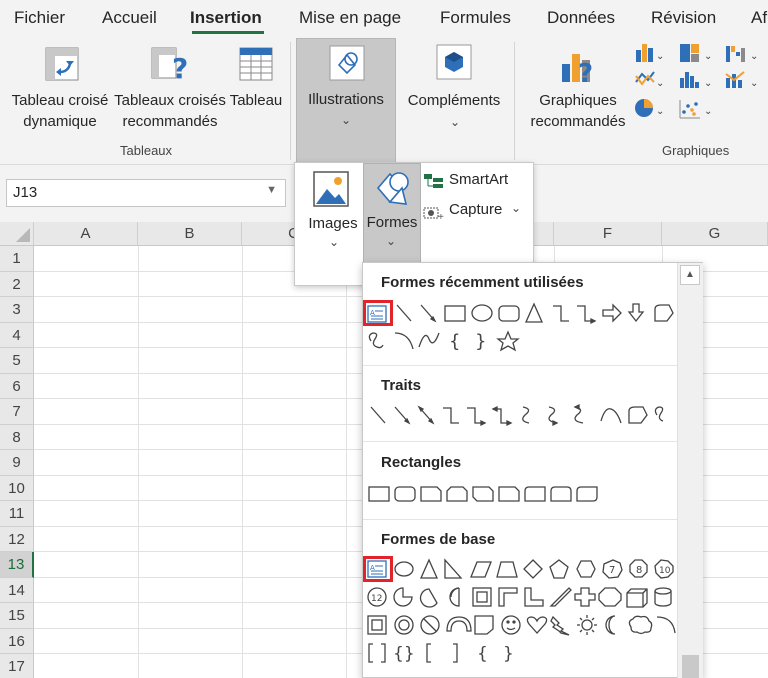  I want to click on frame-icon, so click(482, 597).